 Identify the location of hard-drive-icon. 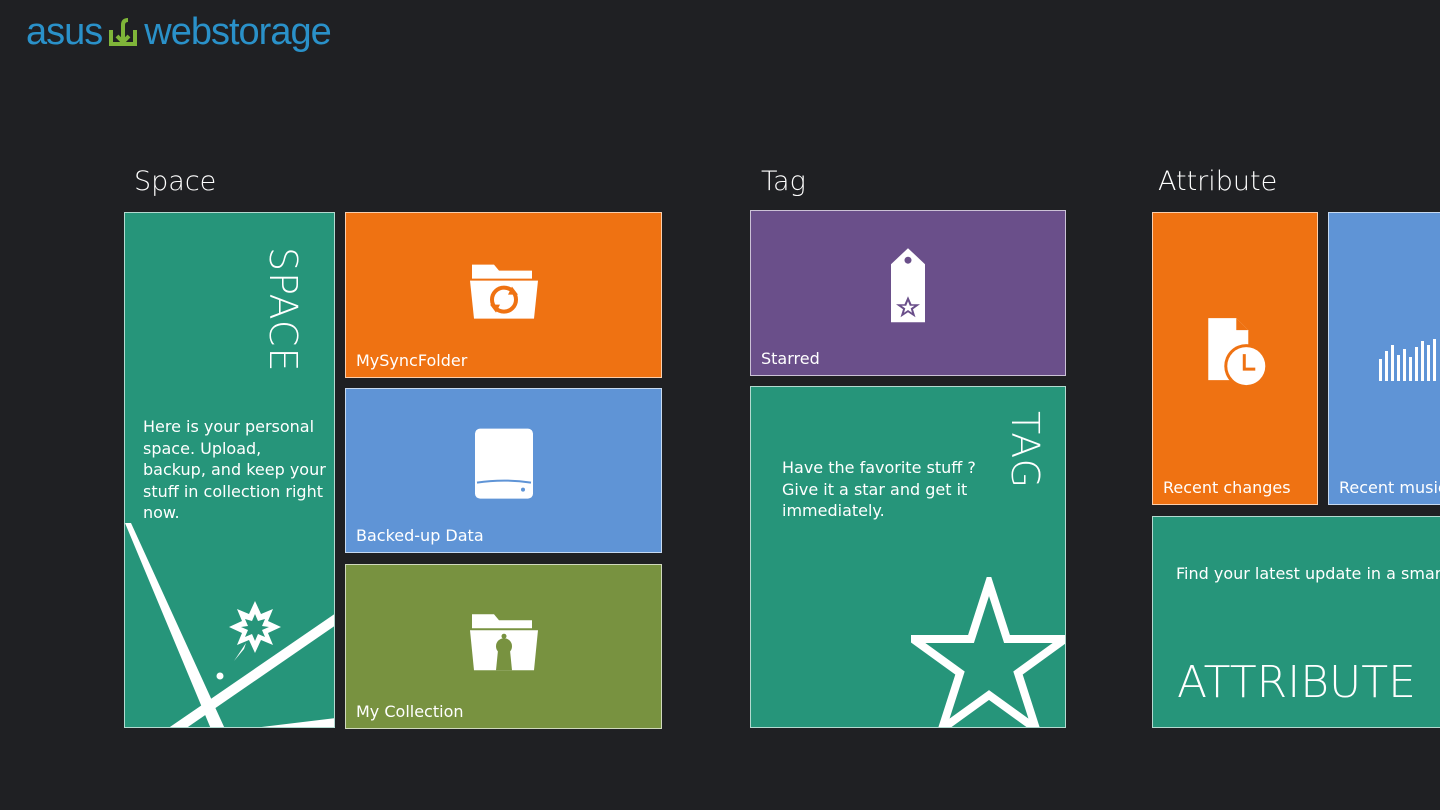
(503, 463).